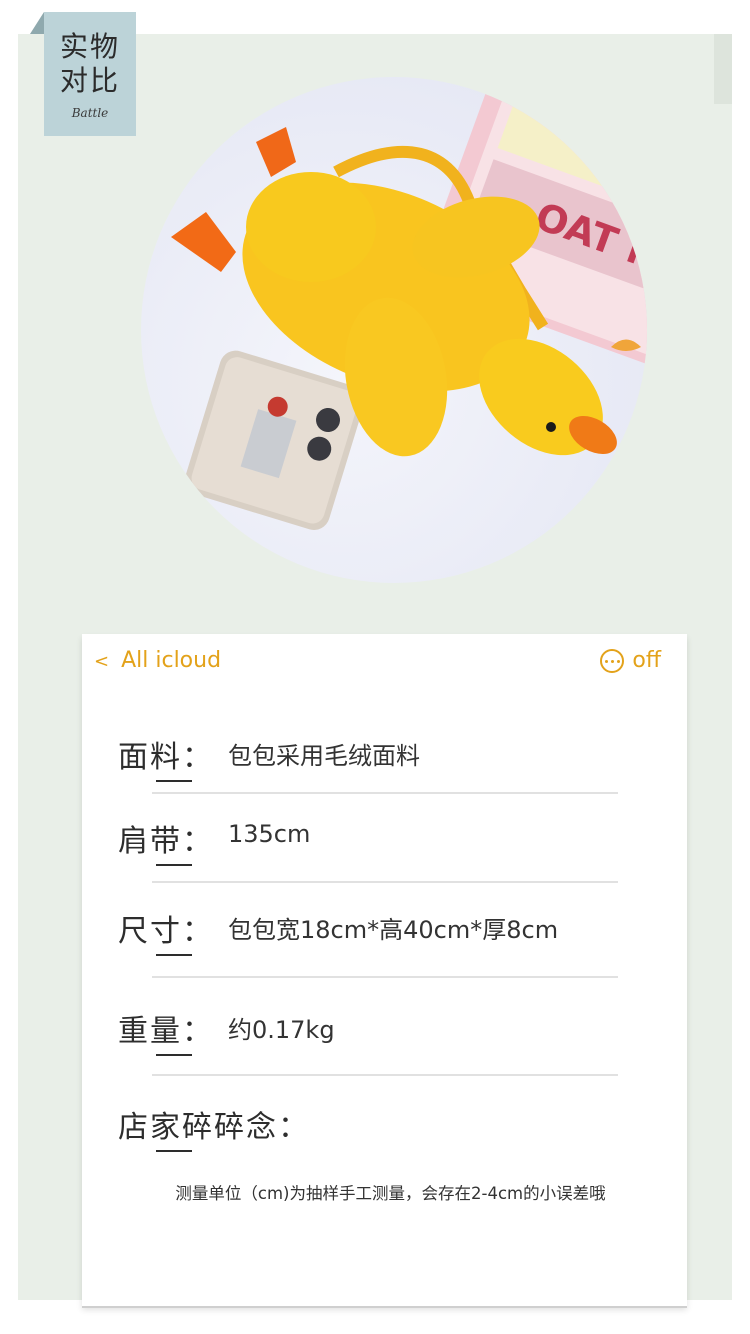  What do you see at coordinates (392, 1031) in the screenshot?
I see `spec-row-weight: 重量： 约0.17kg` at bounding box center [392, 1031].